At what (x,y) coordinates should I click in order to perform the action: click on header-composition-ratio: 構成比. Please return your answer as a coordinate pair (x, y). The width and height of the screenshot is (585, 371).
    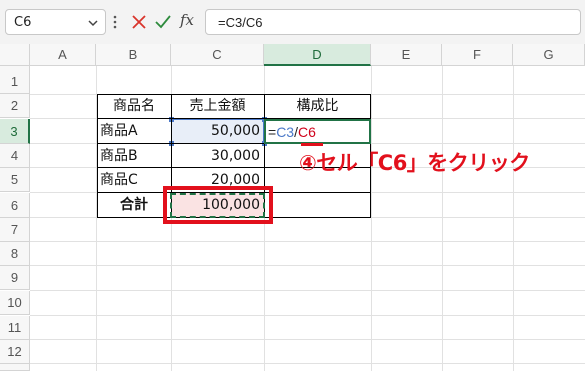
    Looking at the image, I should click on (317, 106).